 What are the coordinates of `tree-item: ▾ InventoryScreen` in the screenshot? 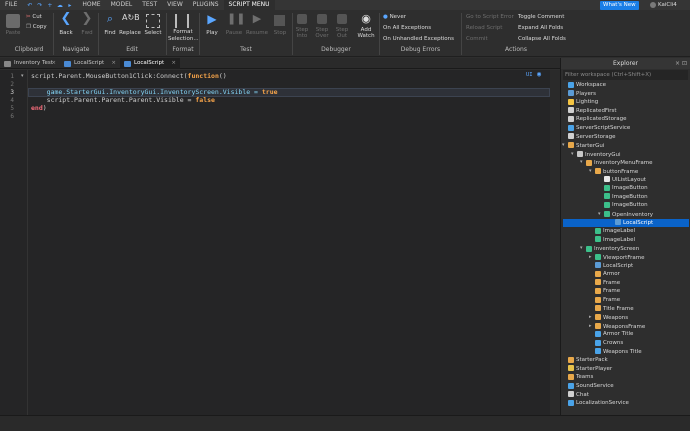 It's located at (600, 248).